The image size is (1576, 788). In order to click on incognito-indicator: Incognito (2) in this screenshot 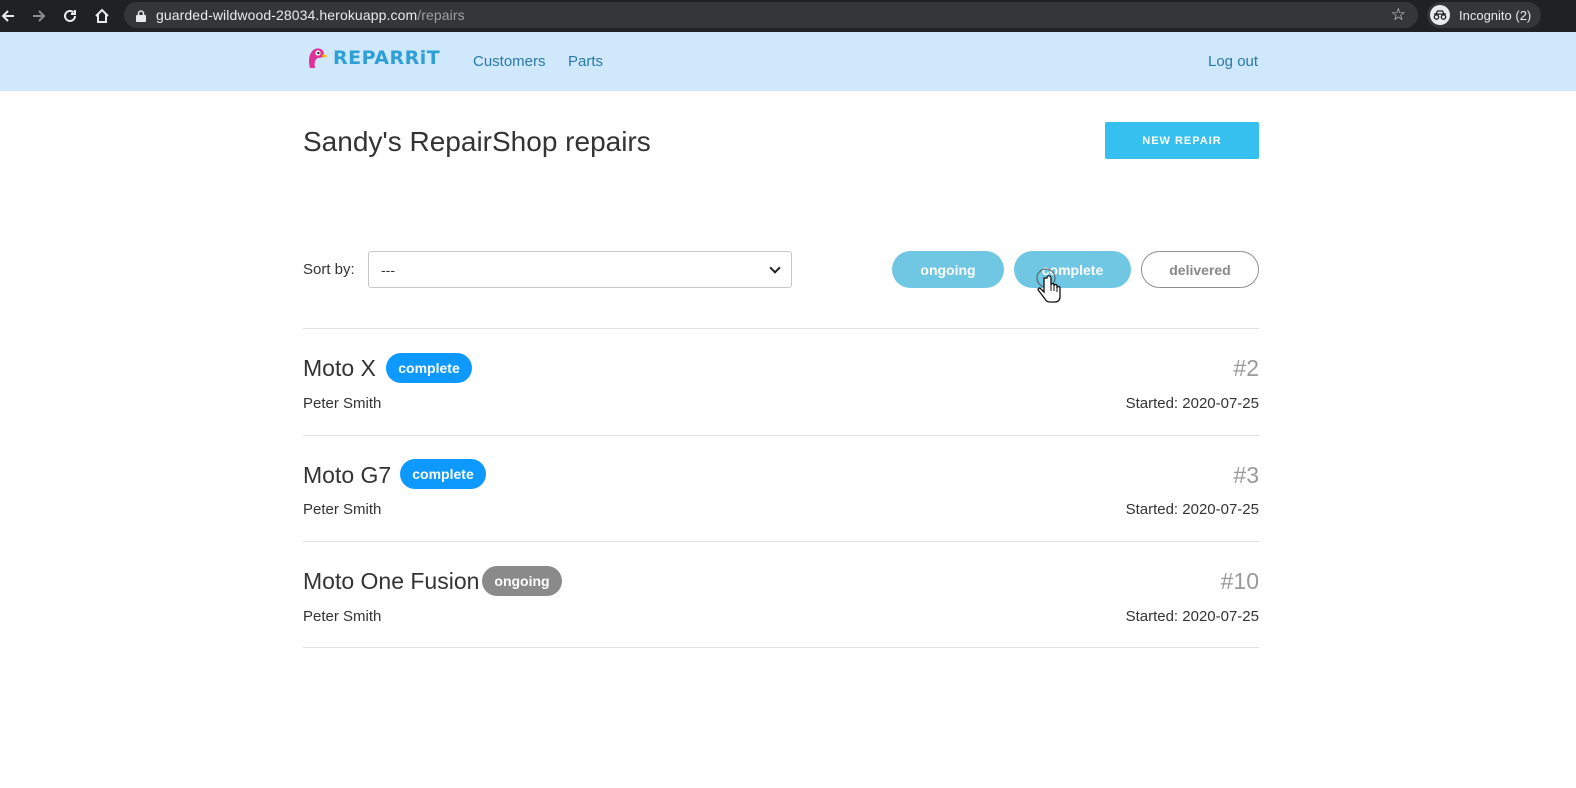, I will do `click(1484, 15)`.